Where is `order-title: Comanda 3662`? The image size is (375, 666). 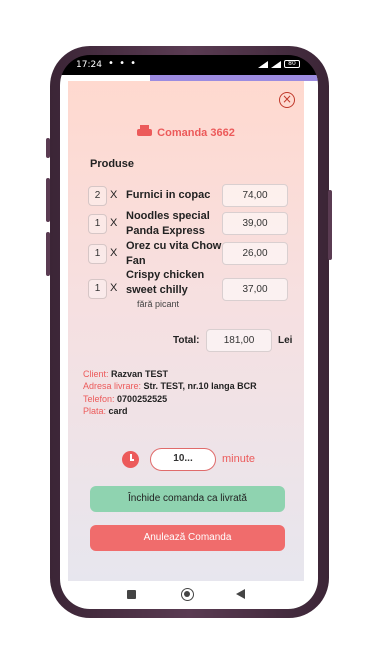
order-title: Comanda 3662 is located at coordinates (186, 132).